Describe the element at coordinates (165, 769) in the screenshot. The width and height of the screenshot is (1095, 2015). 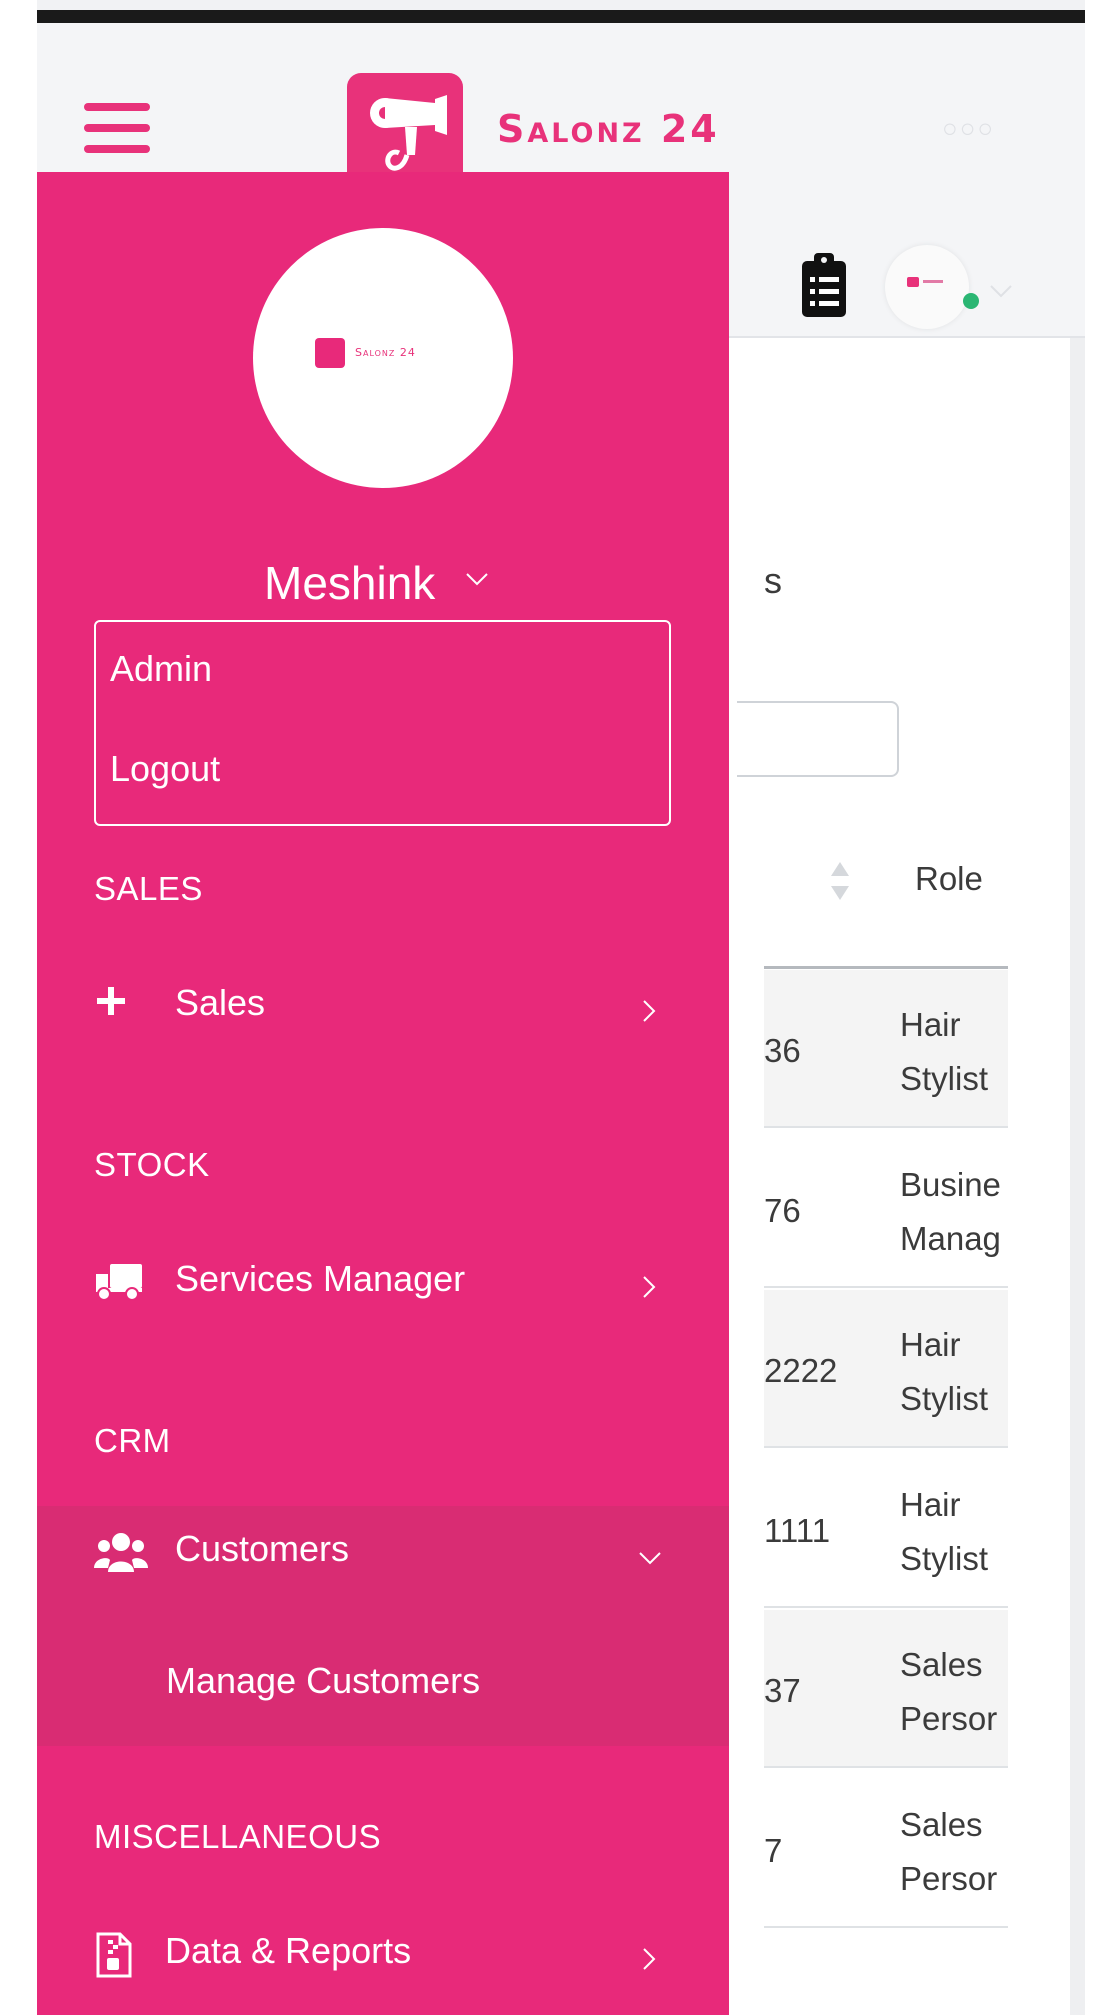
I see `menu-item-logout: Logout` at that location.